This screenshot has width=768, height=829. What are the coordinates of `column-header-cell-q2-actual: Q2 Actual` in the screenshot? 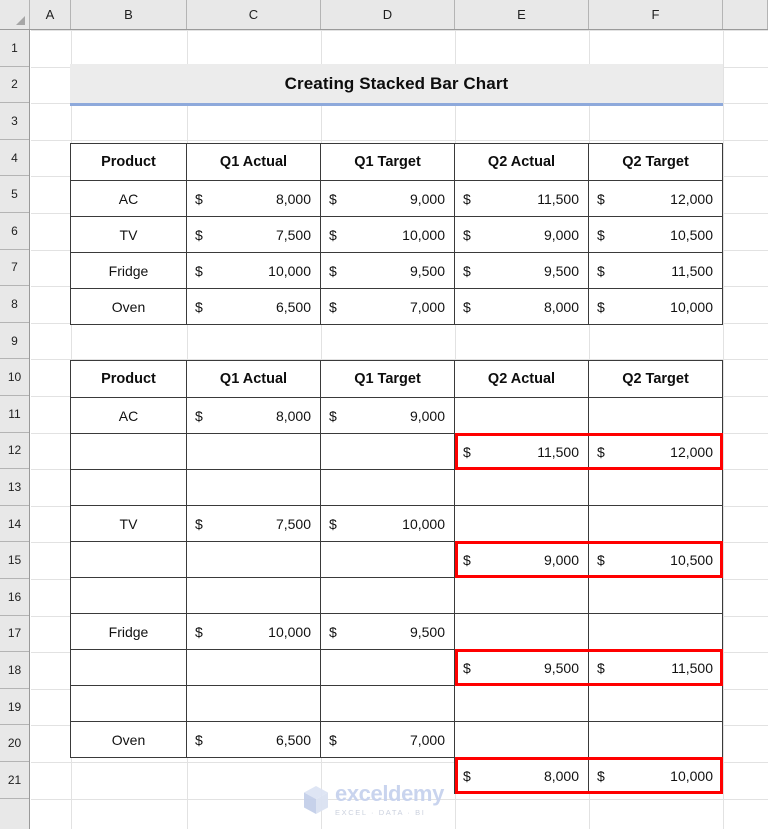 It's located at (521, 379).